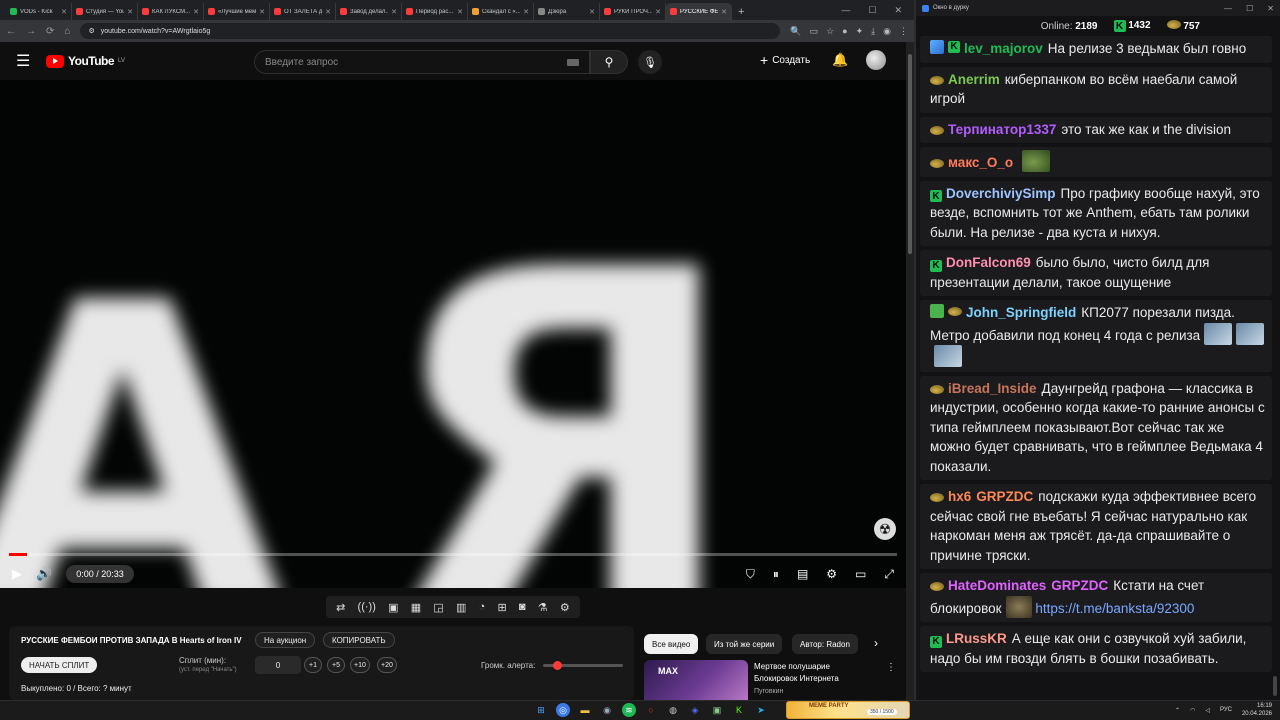 The width and height of the screenshot is (1280, 720). Describe the element at coordinates (360, 665) in the screenshot. I see `step-plus-10-button: +10` at that location.